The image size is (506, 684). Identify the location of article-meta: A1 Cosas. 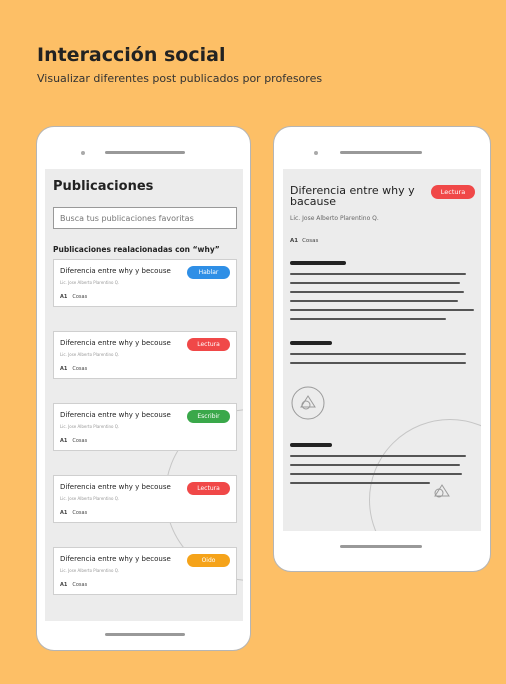
(304, 241).